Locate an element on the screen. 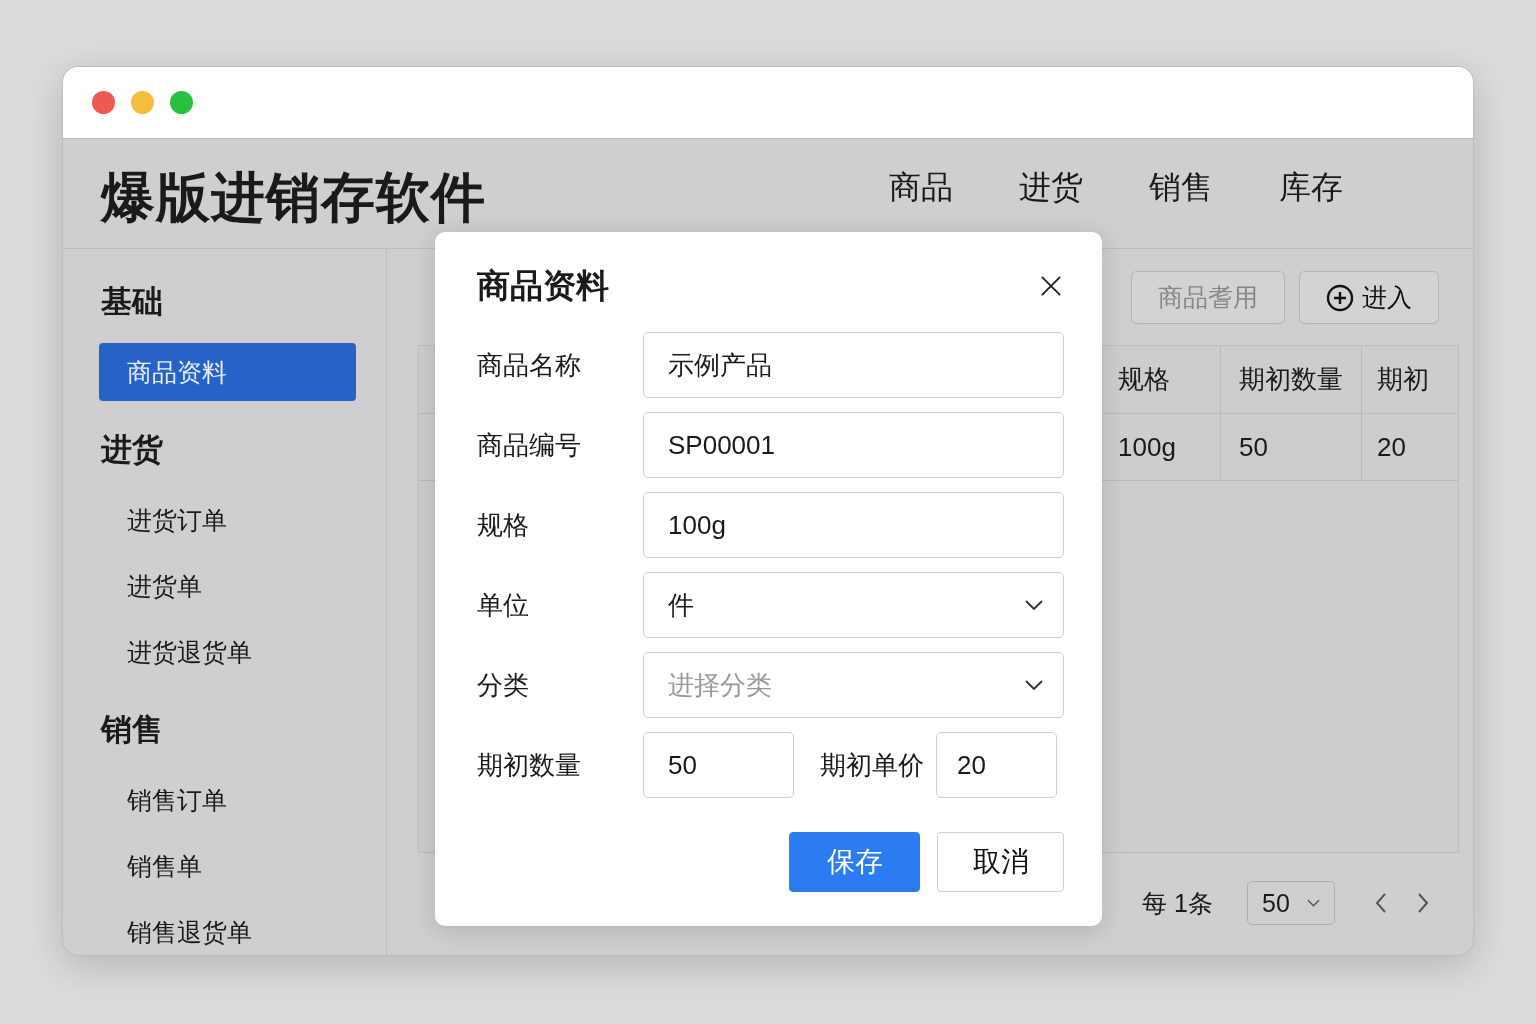  sidebar-section-title: 销售 is located at coordinates (131, 730).